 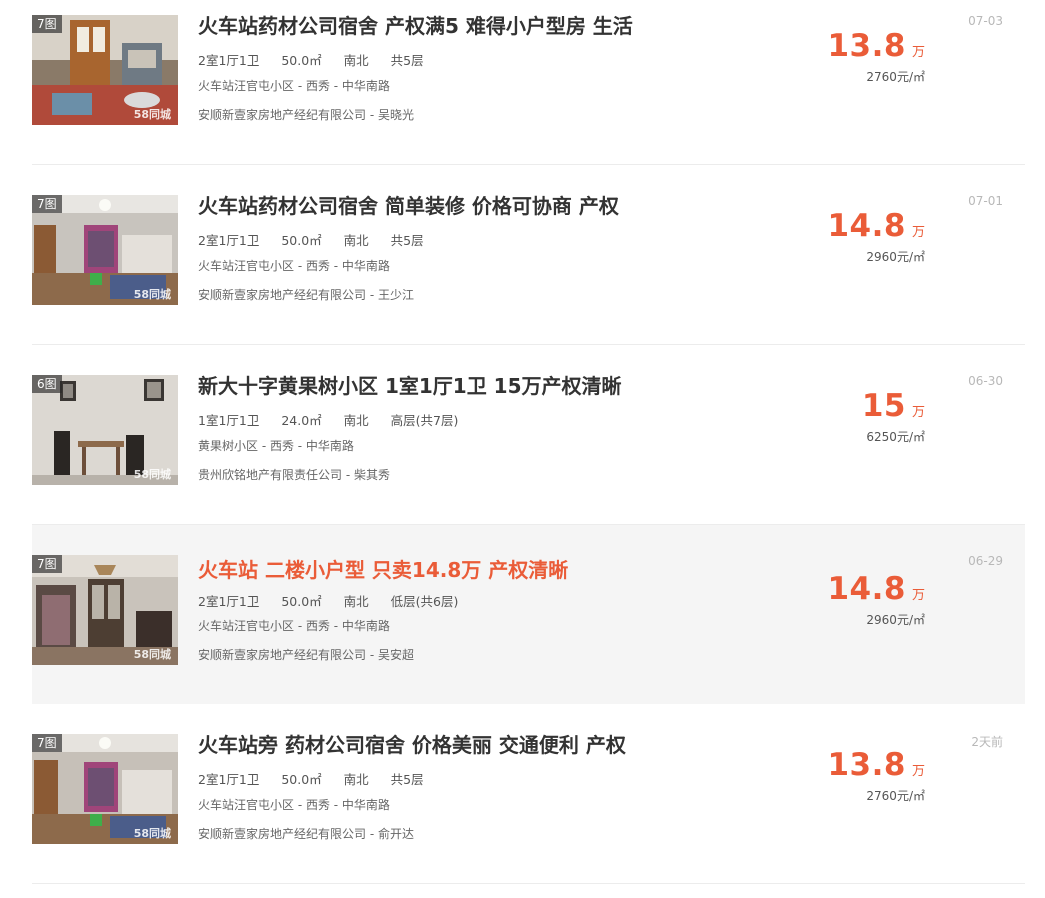 I want to click on listing-agent: 安顺新壹家房地产经纪有限公司 - 俞开达, so click(x=306, y=834).